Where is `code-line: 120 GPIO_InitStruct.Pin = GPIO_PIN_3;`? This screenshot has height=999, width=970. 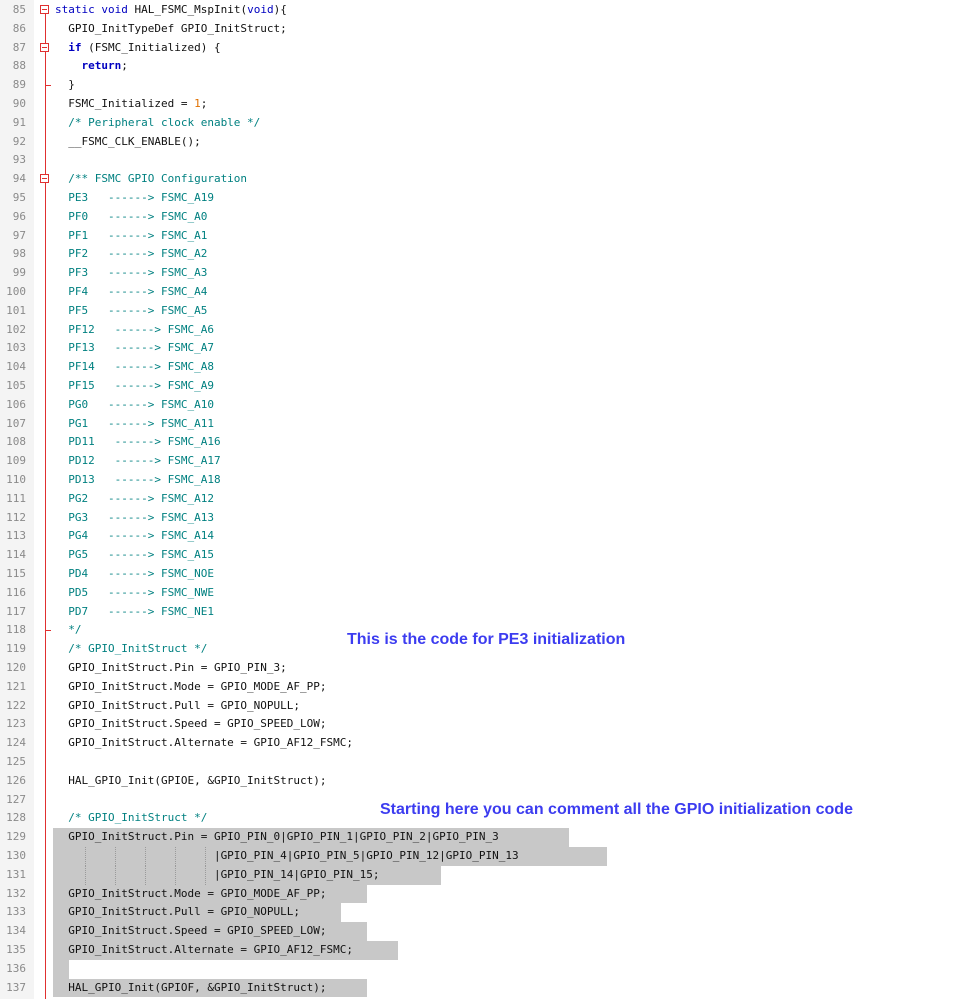
code-line: 120 GPIO_InitStruct.Pin = GPIO_PIN_3; is located at coordinates (485, 668).